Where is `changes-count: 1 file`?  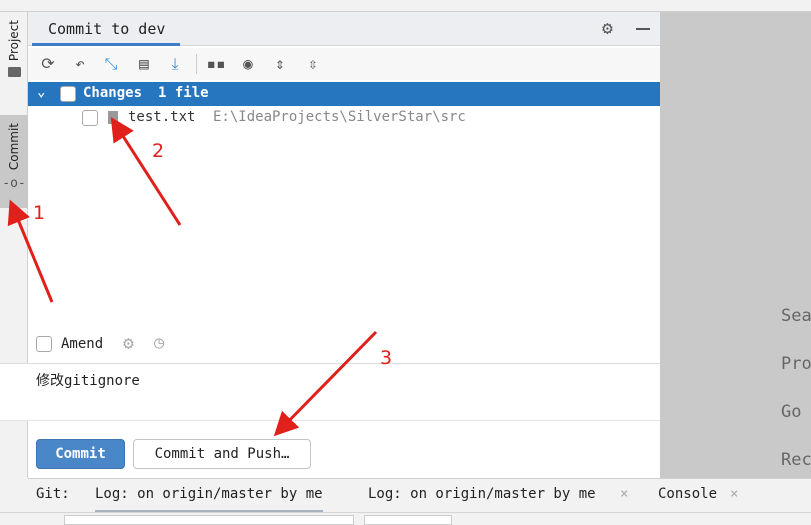 changes-count: 1 file is located at coordinates (183, 93).